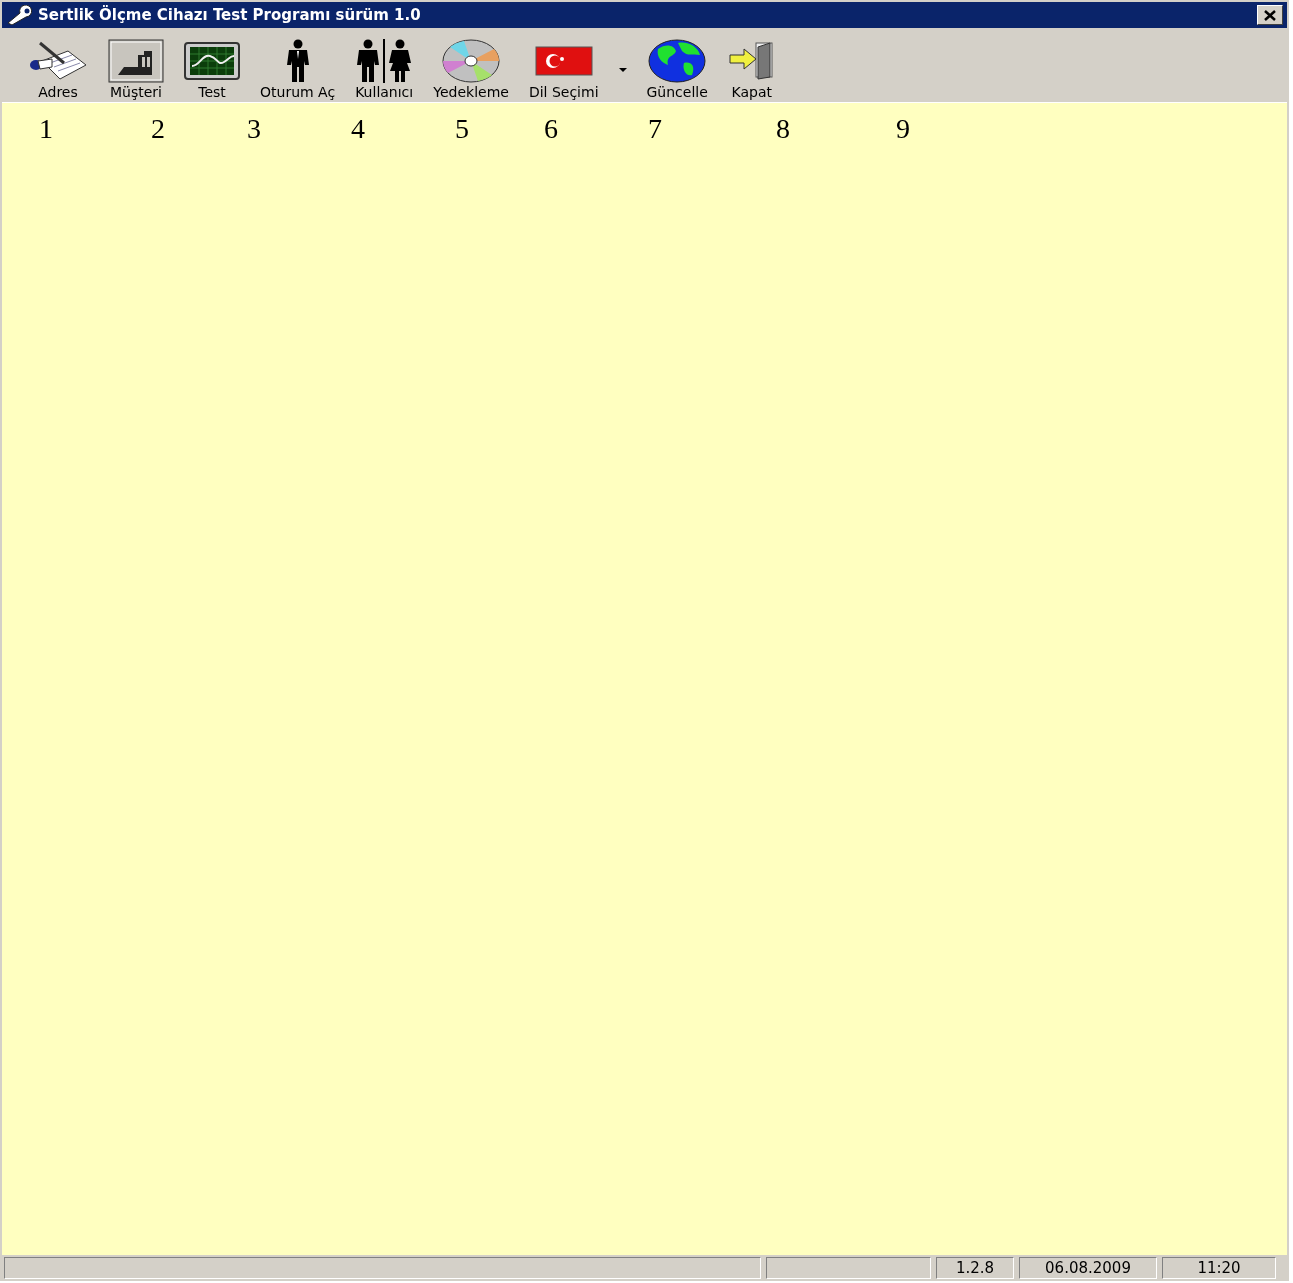 This screenshot has height=1283, width=1293. What do you see at coordinates (1088, 1268) in the screenshot?
I see `date-text: 06.08.2009` at bounding box center [1088, 1268].